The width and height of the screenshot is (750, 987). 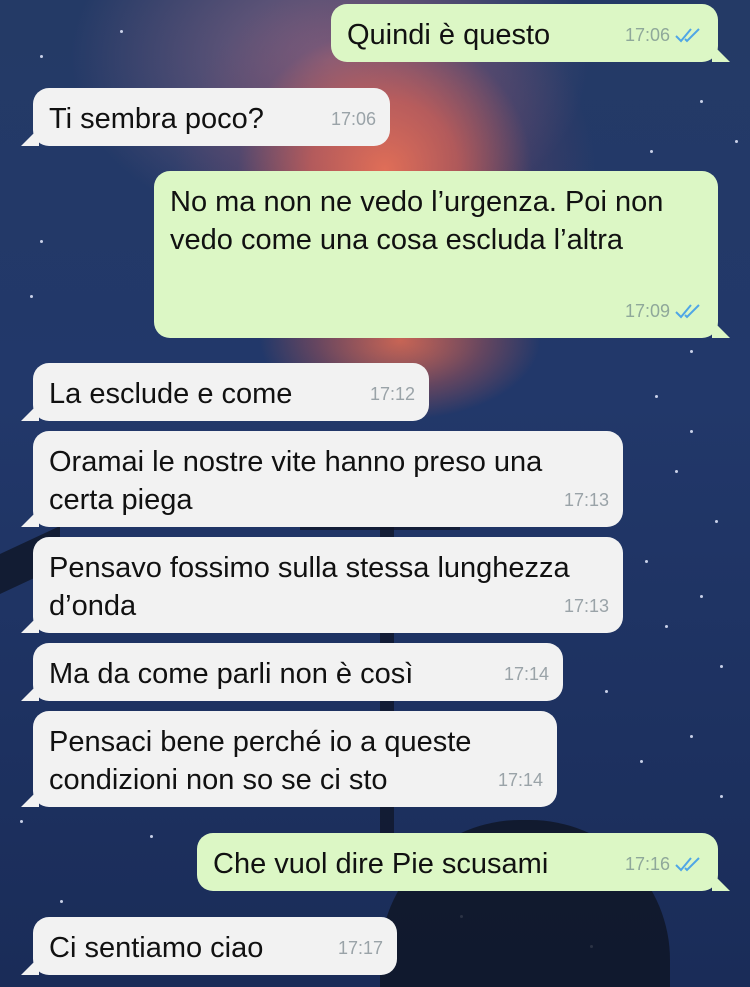 I want to click on message-time: 17:09, so click(x=647, y=311).